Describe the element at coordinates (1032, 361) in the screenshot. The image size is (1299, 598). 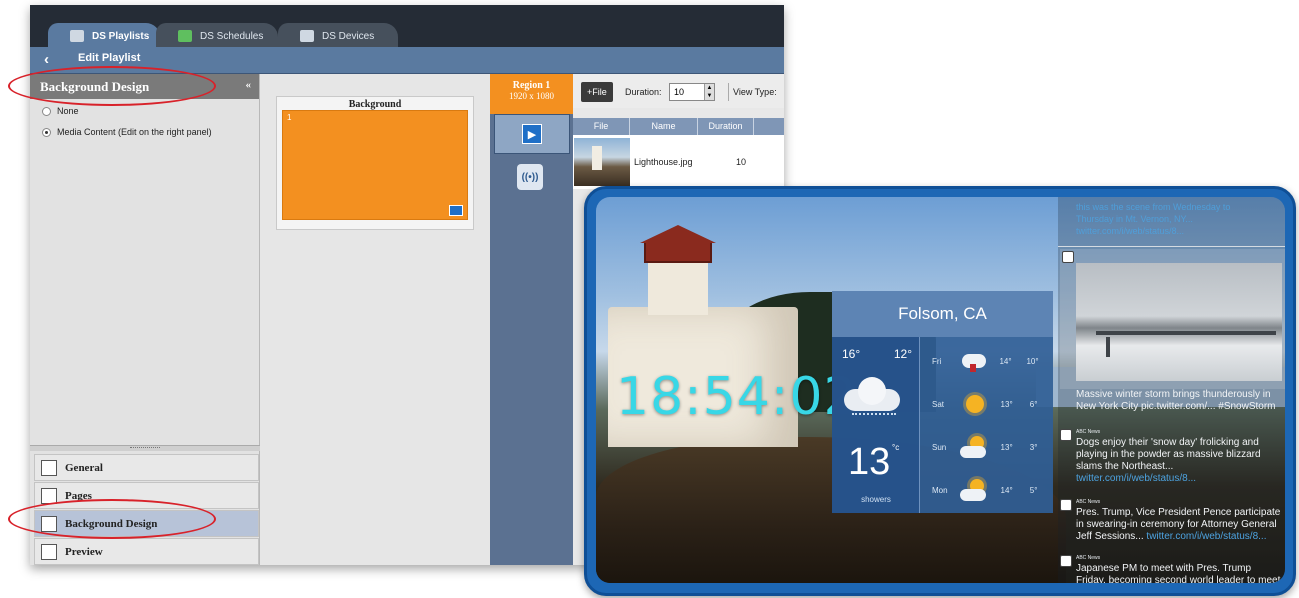
I see `forecast-low: 10°` at that location.